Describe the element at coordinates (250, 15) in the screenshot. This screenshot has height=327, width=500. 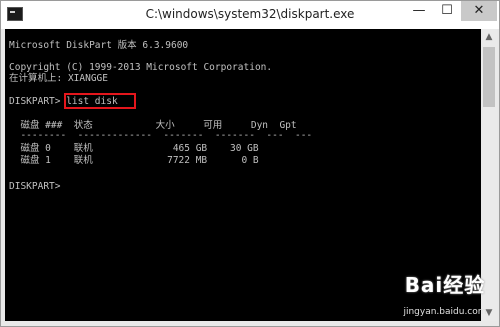
I see `title-bar: C:\windows\system32\diskpart.exe — ☐ ✕` at that location.